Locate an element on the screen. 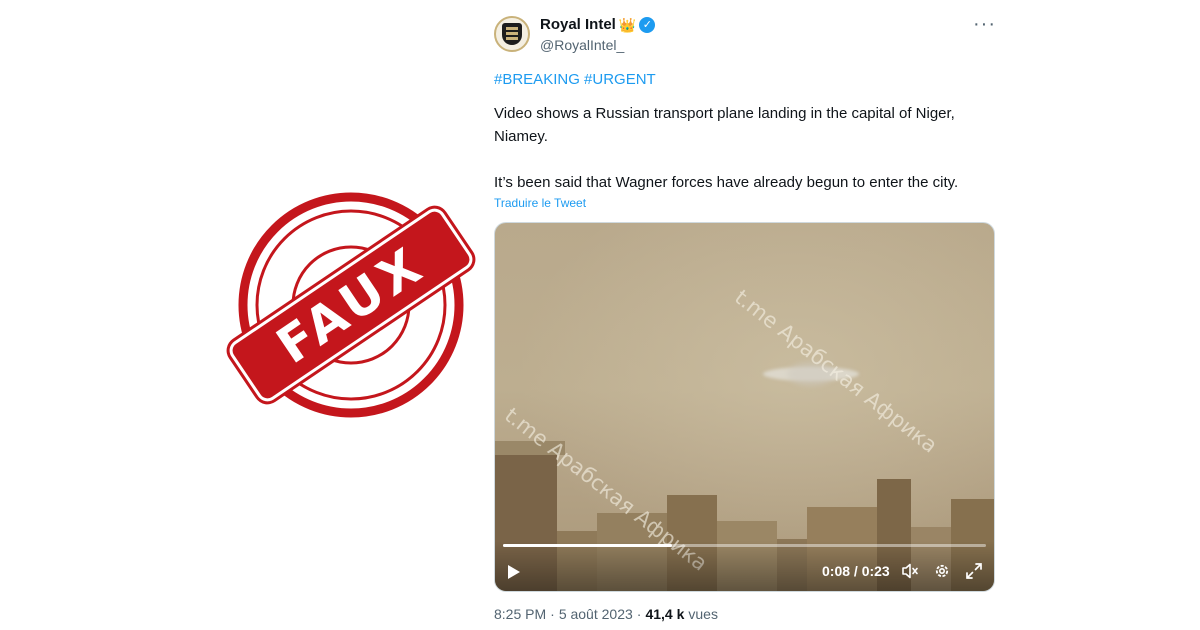 Image resolution: width=1200 pixels, height=630 pixels. hashtags: #BREAKING #URGENT is located at coordinates (745, 80).